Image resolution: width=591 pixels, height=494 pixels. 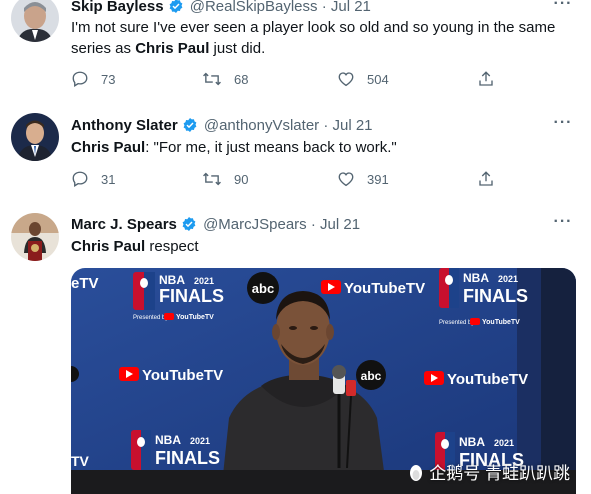 I want to click on author-handle: @anthonyVslater, so click(x=261, y=125).